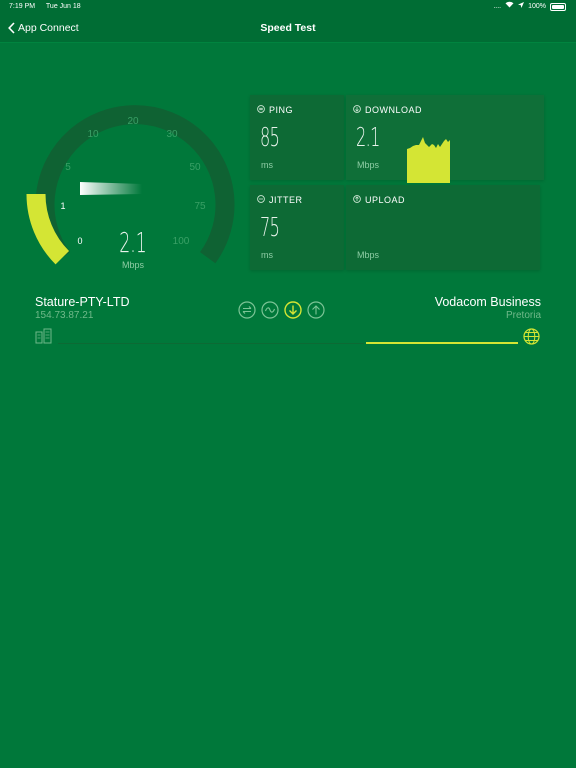 Image resolution: width=576 pixels, height=768 pixels. I want to click on gauge-tick-label: 50, so click(195, 167).